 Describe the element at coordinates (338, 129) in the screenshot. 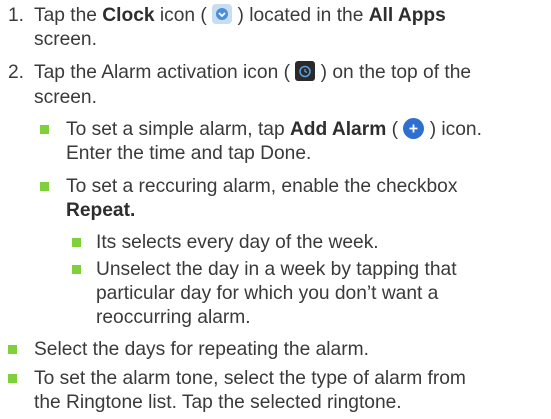

I see `add-alarm-label: Add Alarm` at that location.